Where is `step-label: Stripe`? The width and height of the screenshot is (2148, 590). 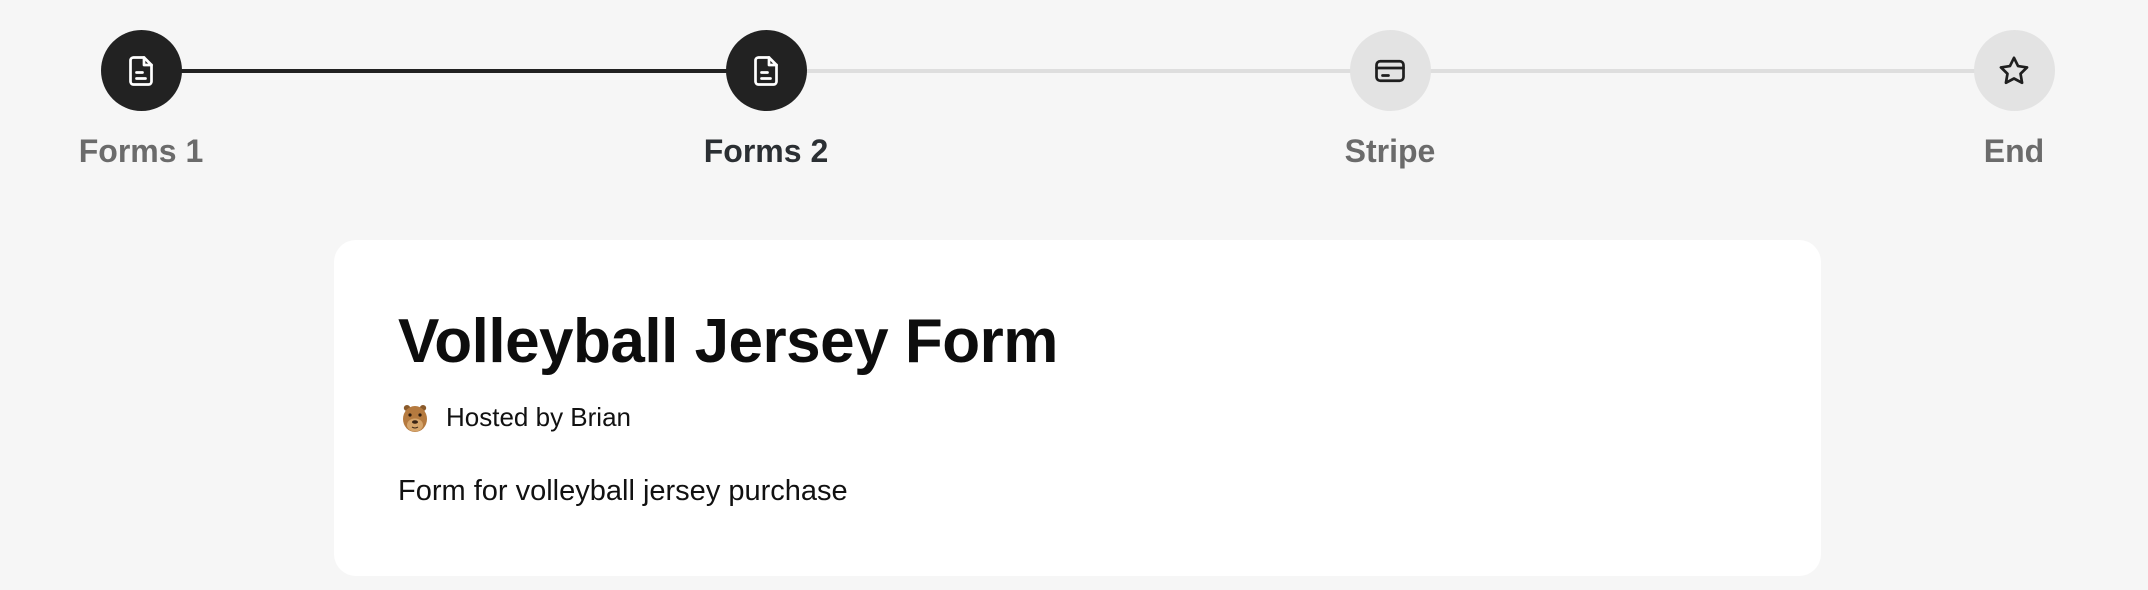 step-label: Stripe is located at coordinates (1390, 151).